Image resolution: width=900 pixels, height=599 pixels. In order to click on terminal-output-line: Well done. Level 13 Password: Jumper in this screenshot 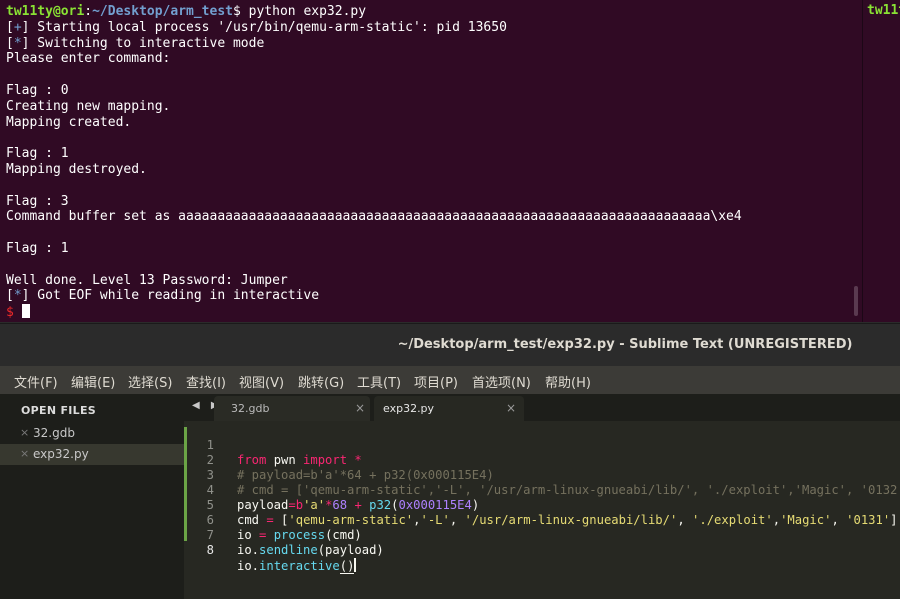, I will do `click(147, 280)`.